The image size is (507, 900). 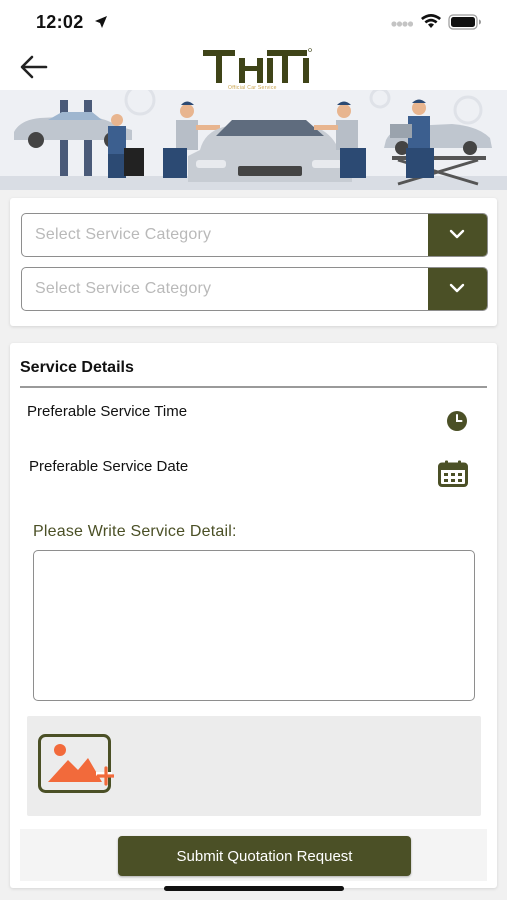 I want to click on time-label: Preferable Service Time, so click(x=107, y=411).